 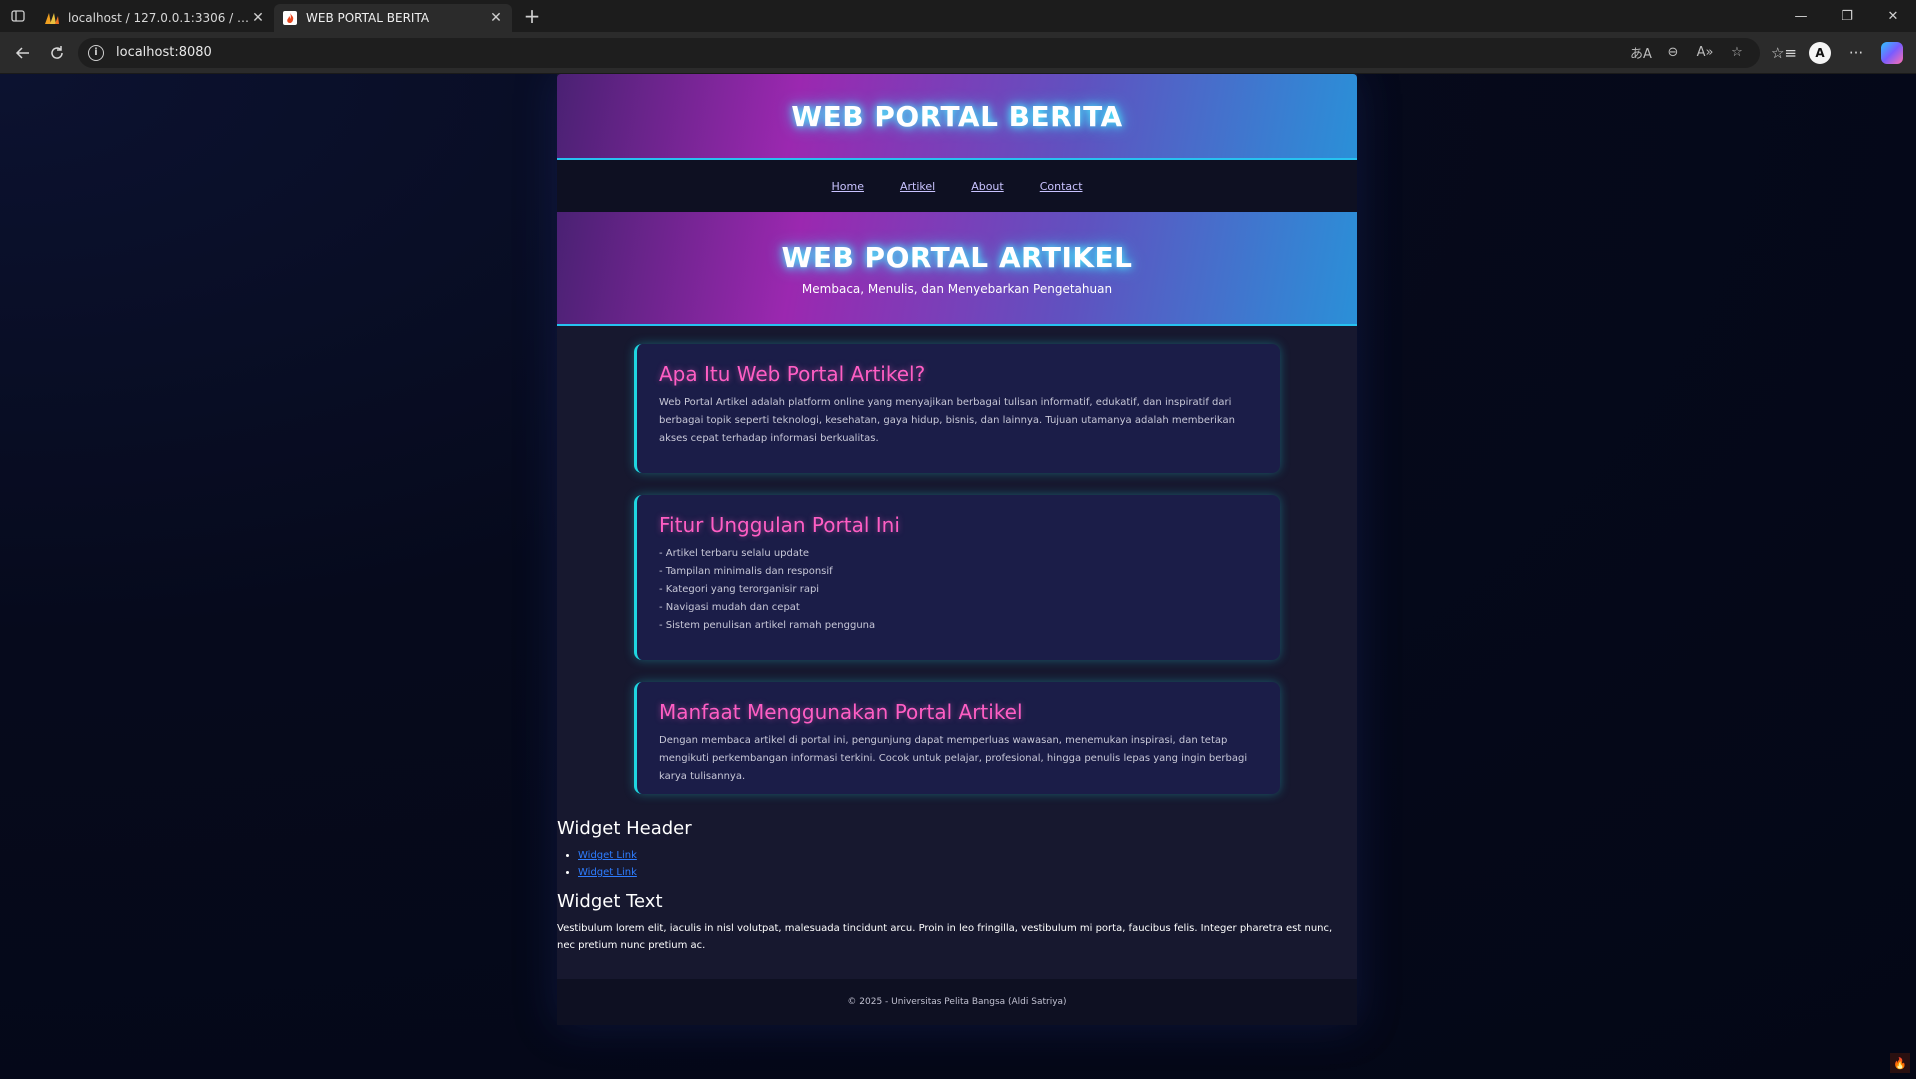 I want to click on nav-link-contact: Contact, so click(x=1061, y=186).